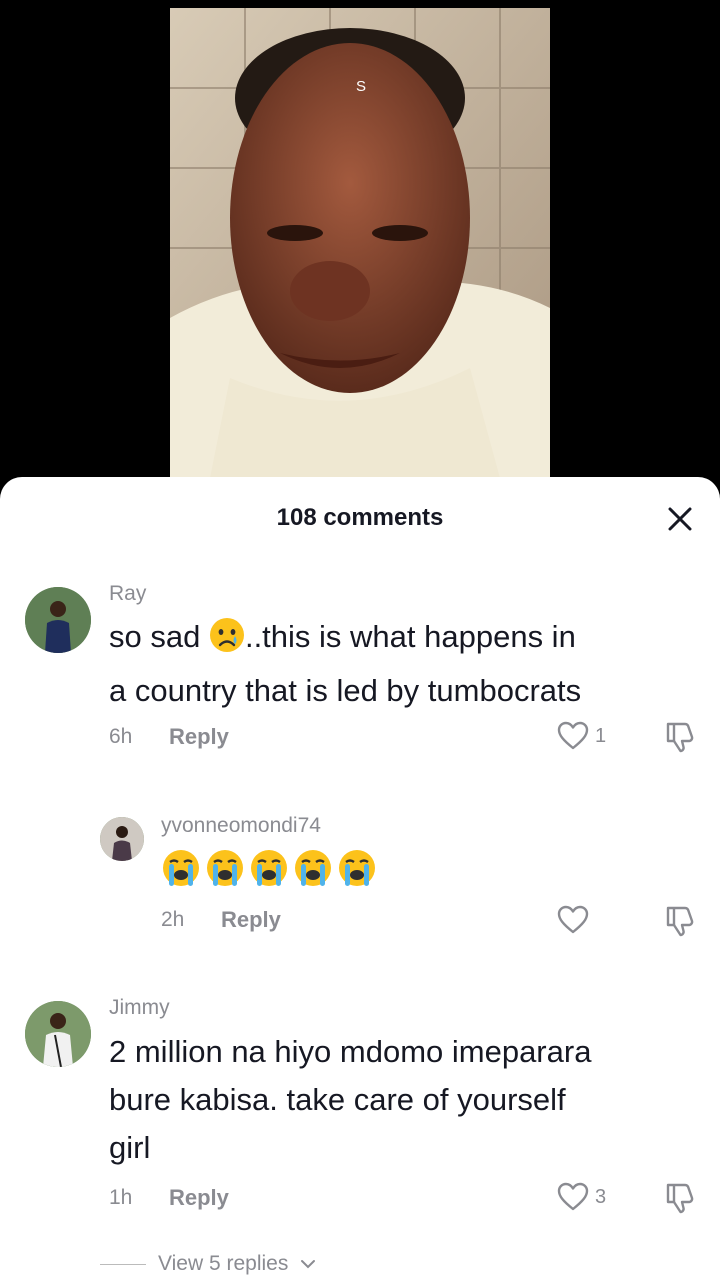  Describe the element at coordinates (227, 642) in the screenshot. I see `crying-face-emoji` at that location.